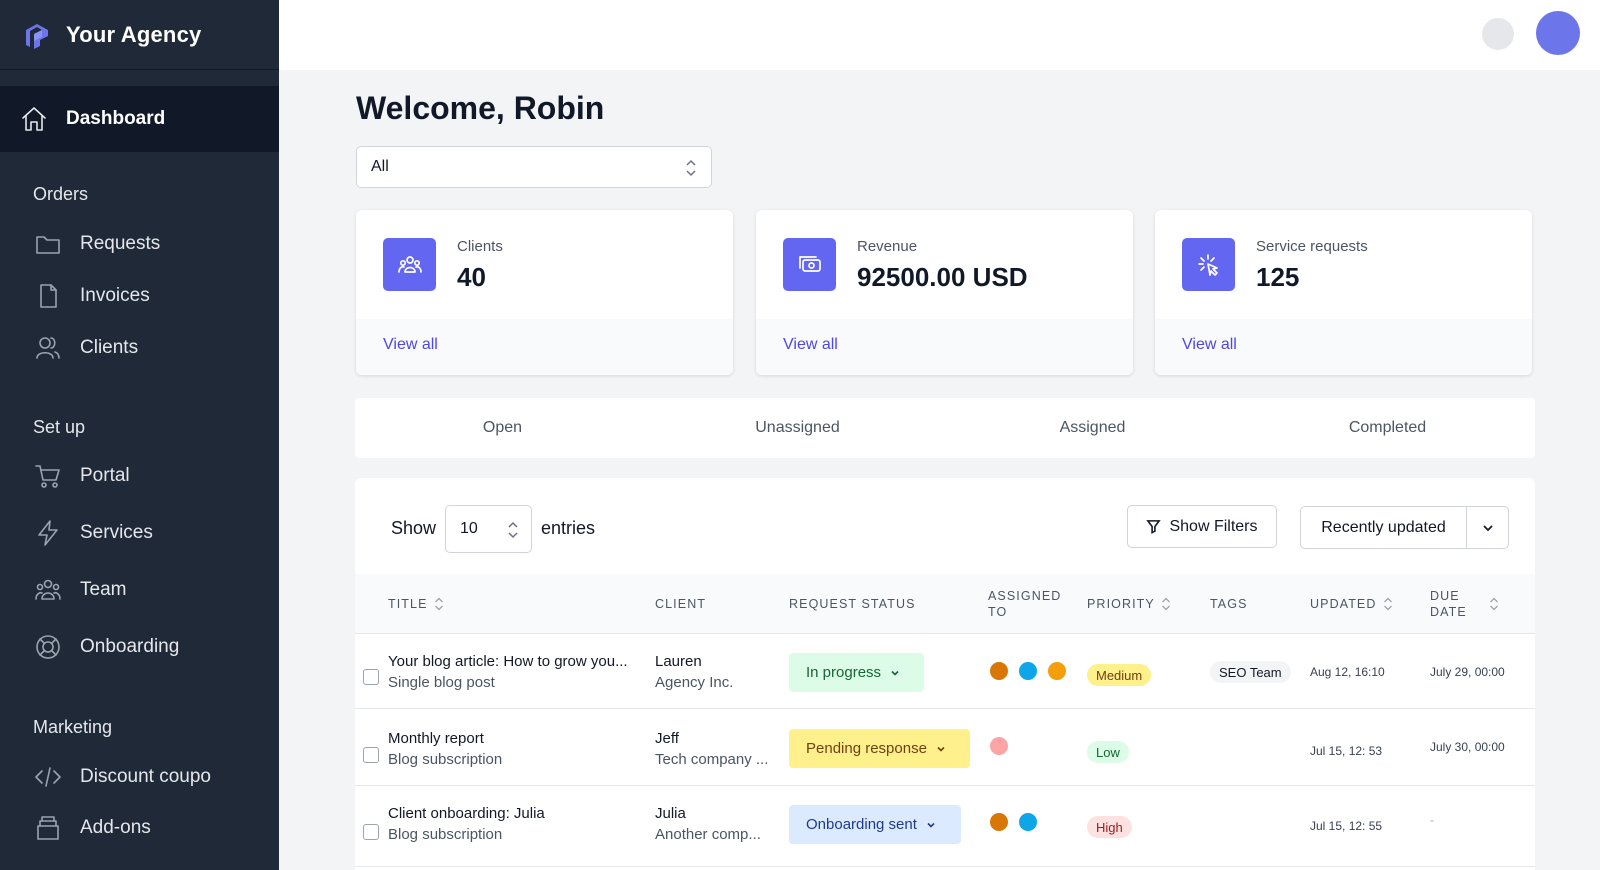 This screenshot has height=870, width=1600. Describe the element at coordinates (667, 738) in the screenshot. I see `row-client: Jeff` at that location.